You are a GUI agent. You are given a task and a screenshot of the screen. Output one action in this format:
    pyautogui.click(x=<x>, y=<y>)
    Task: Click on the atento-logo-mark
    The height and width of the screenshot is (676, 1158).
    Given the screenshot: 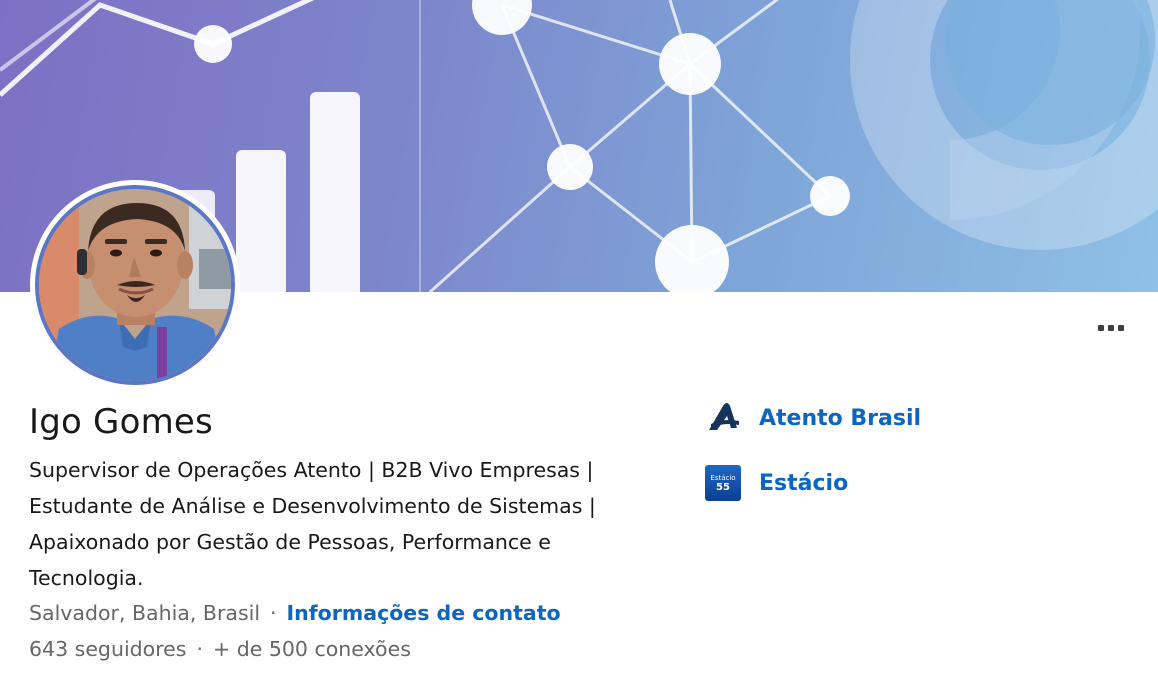 What is the action you would take?
    pyautogui.click(x=724, y=416)
    